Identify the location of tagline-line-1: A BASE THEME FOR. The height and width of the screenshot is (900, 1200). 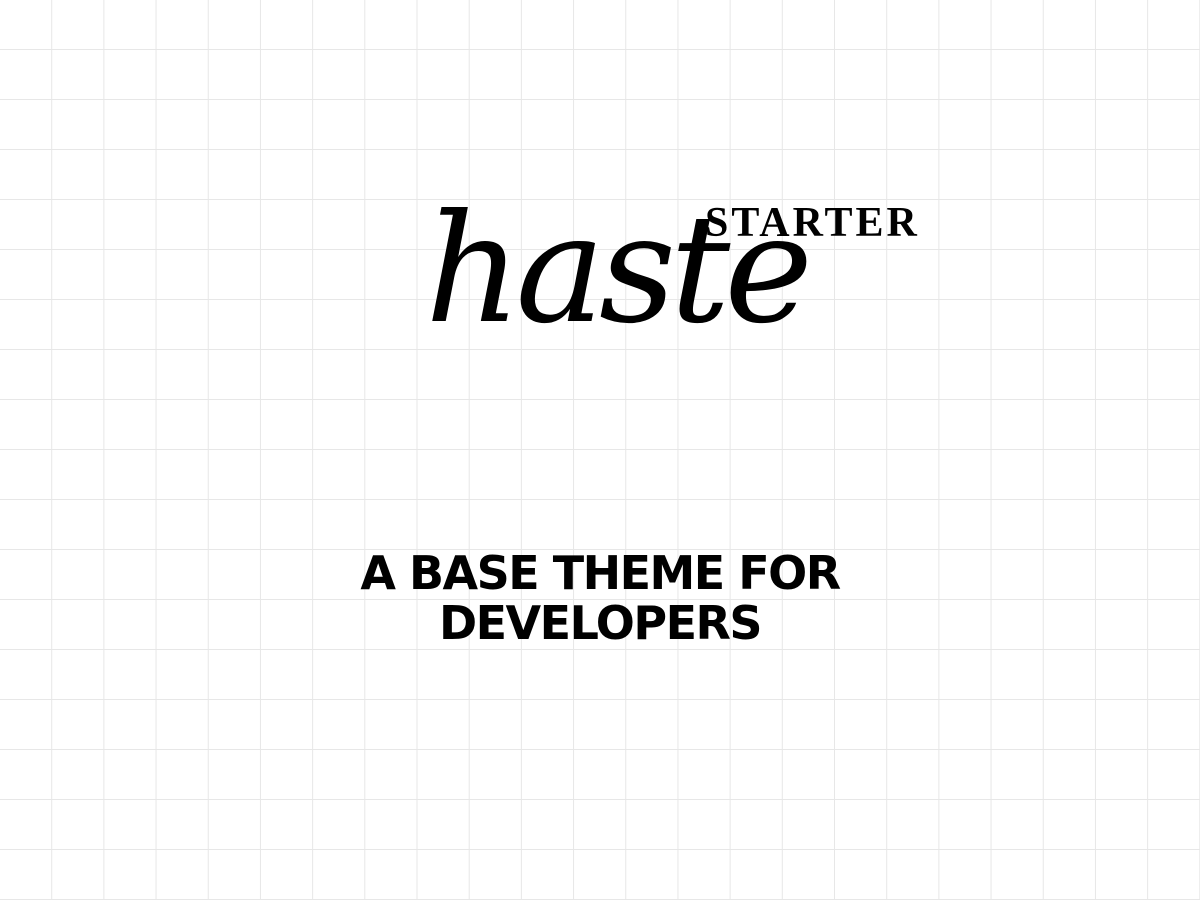
(600, 573).